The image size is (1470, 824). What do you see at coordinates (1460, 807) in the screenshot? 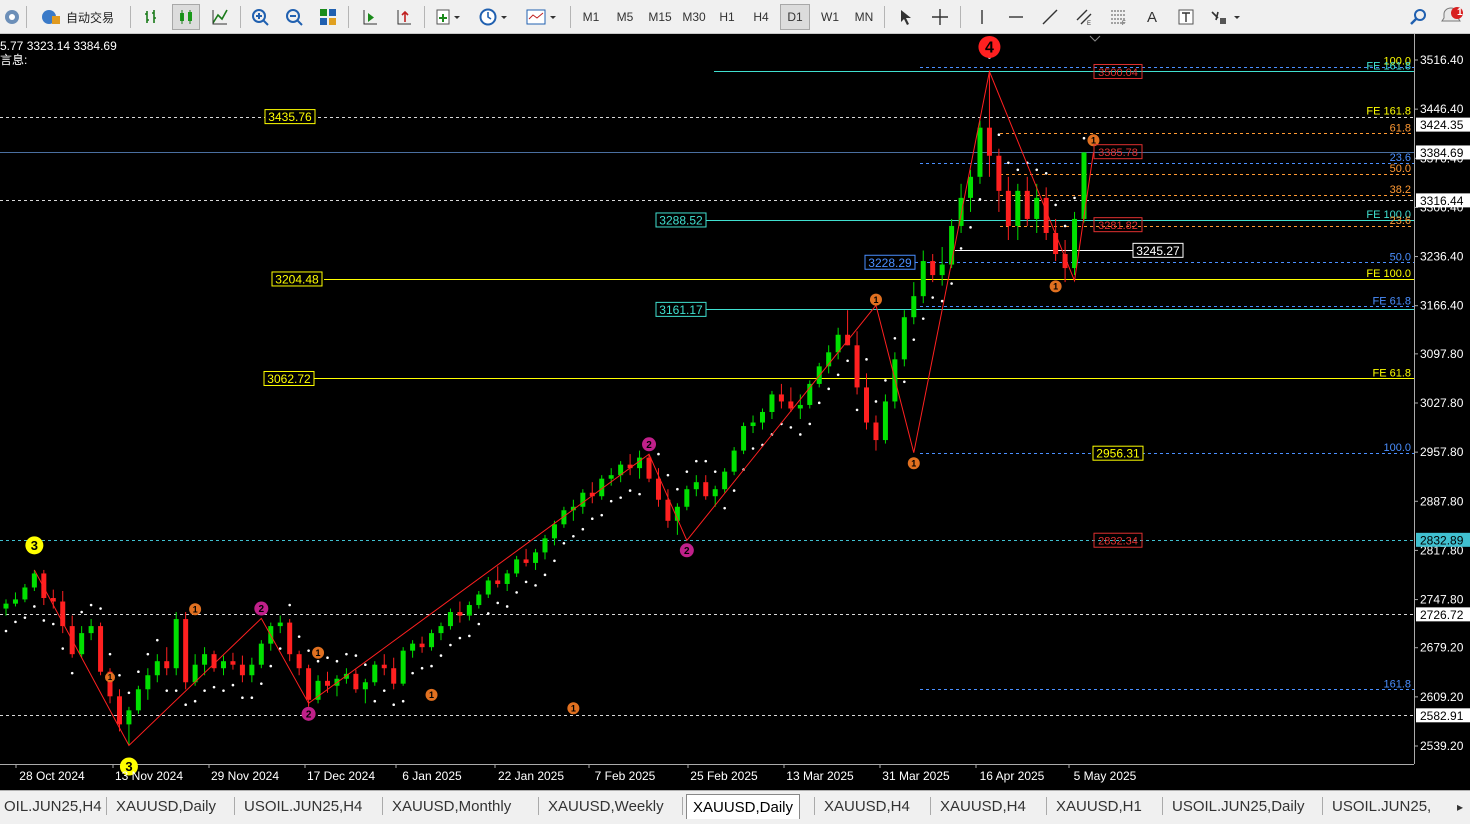
I see `tab-scroll-right-icon: ▸` at bounding box center [1460, 807].